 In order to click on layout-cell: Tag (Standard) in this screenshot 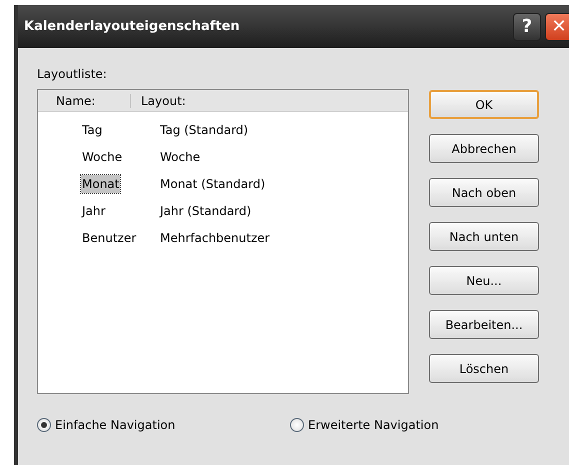, I will do `click(204, 129)`.